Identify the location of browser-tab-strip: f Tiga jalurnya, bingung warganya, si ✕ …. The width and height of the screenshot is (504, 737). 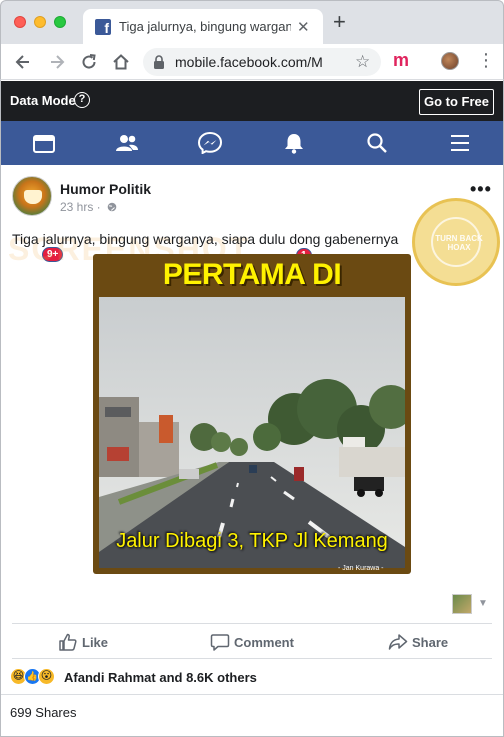
(252, 22).